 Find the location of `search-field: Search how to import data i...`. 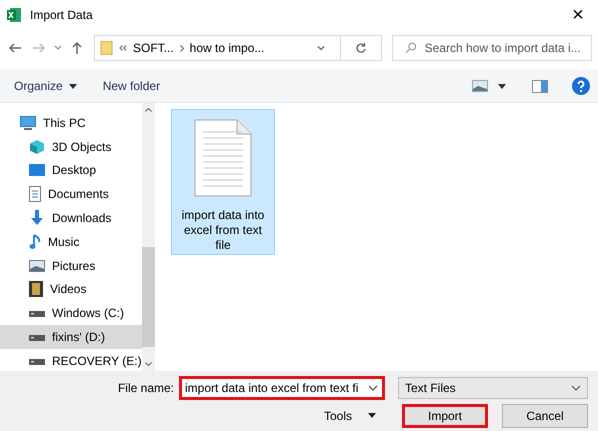

search-field: Search how to import data i... is located at coordinates (492, 48).